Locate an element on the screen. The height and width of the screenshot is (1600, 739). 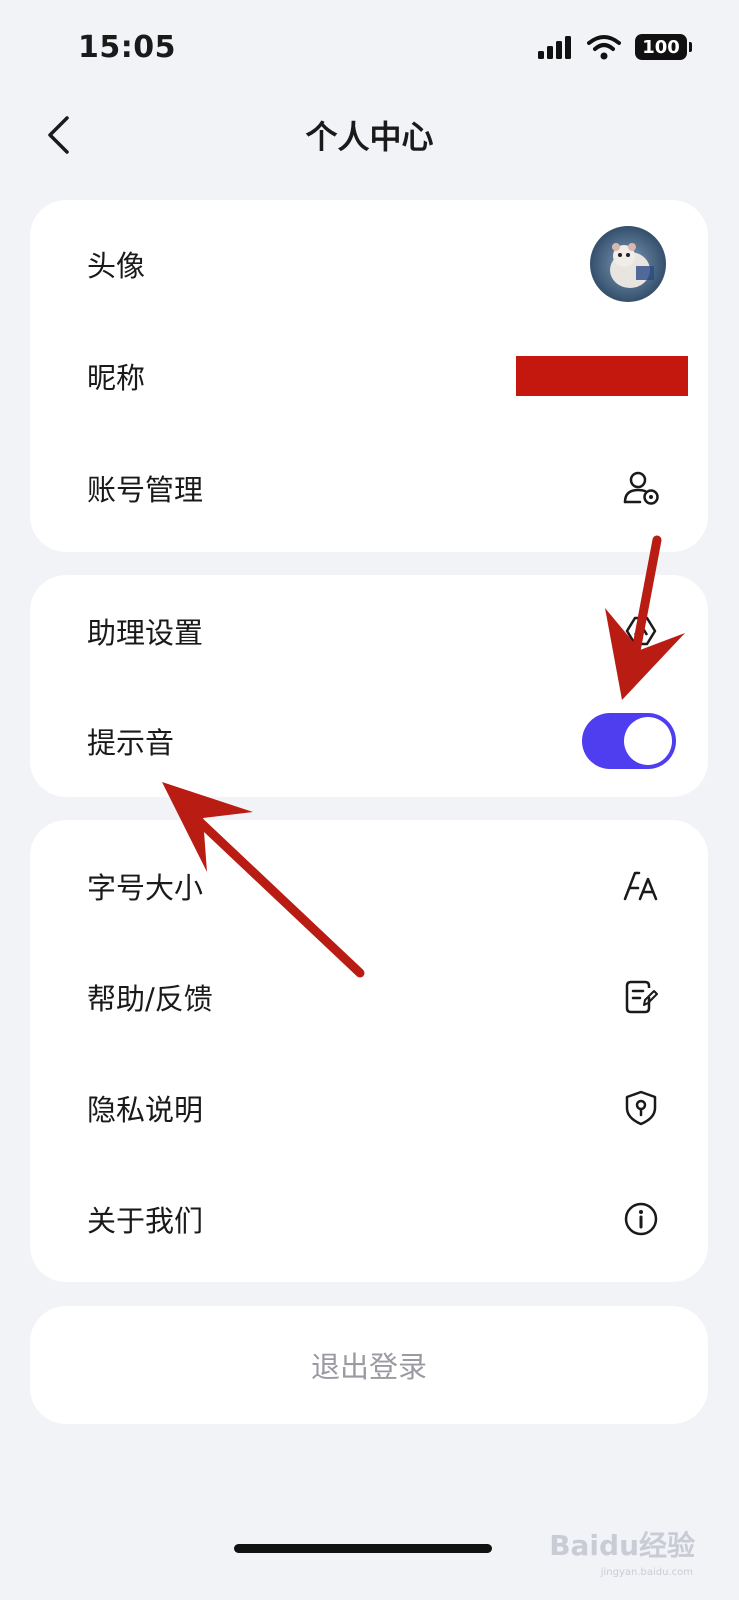
status-time: 15:05 is located at coordinates (127, 47).